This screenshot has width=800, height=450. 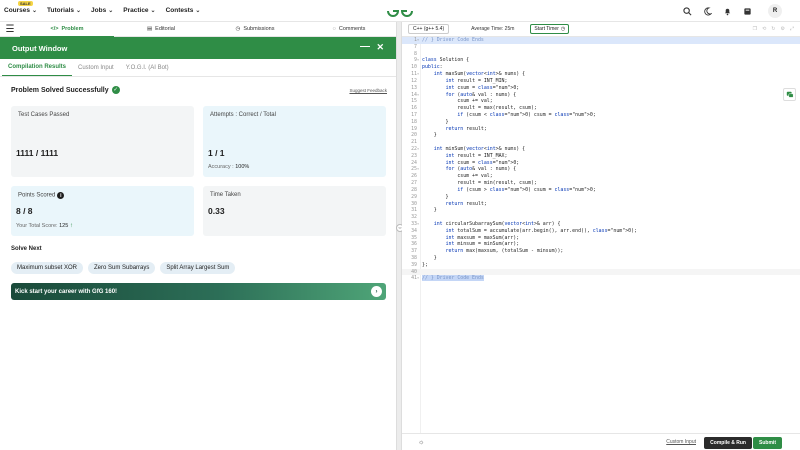 What do you see at coordinates (47, 268) in the screenshot?
I see `chip-maximum-subset-xor: Maximum subset XOR` at bounding box center [47, 268].